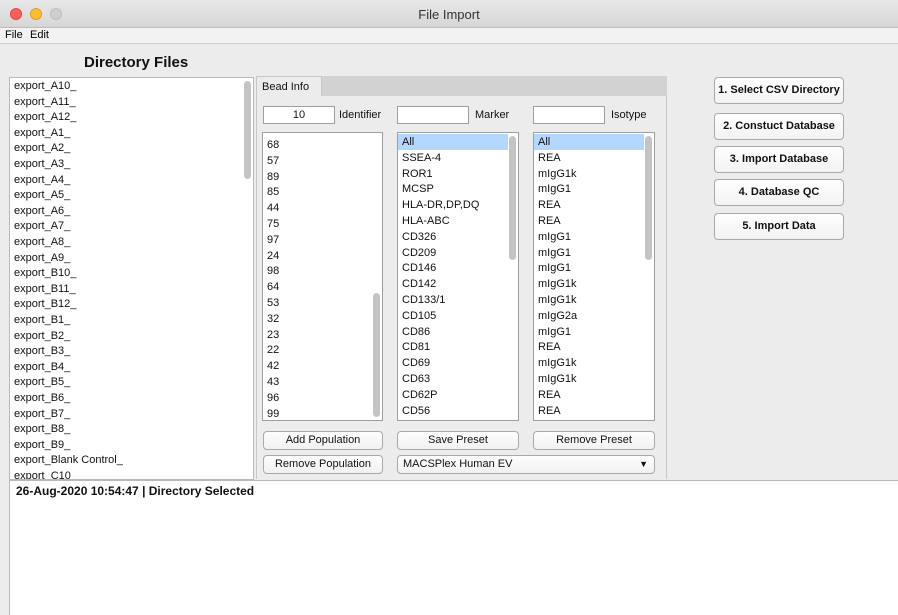 Image resolution: width=898 pixels, height=615 pixels. Describe the element at coordinates (14, 35) in the screenshot. I see `menu-file: File` at that location.